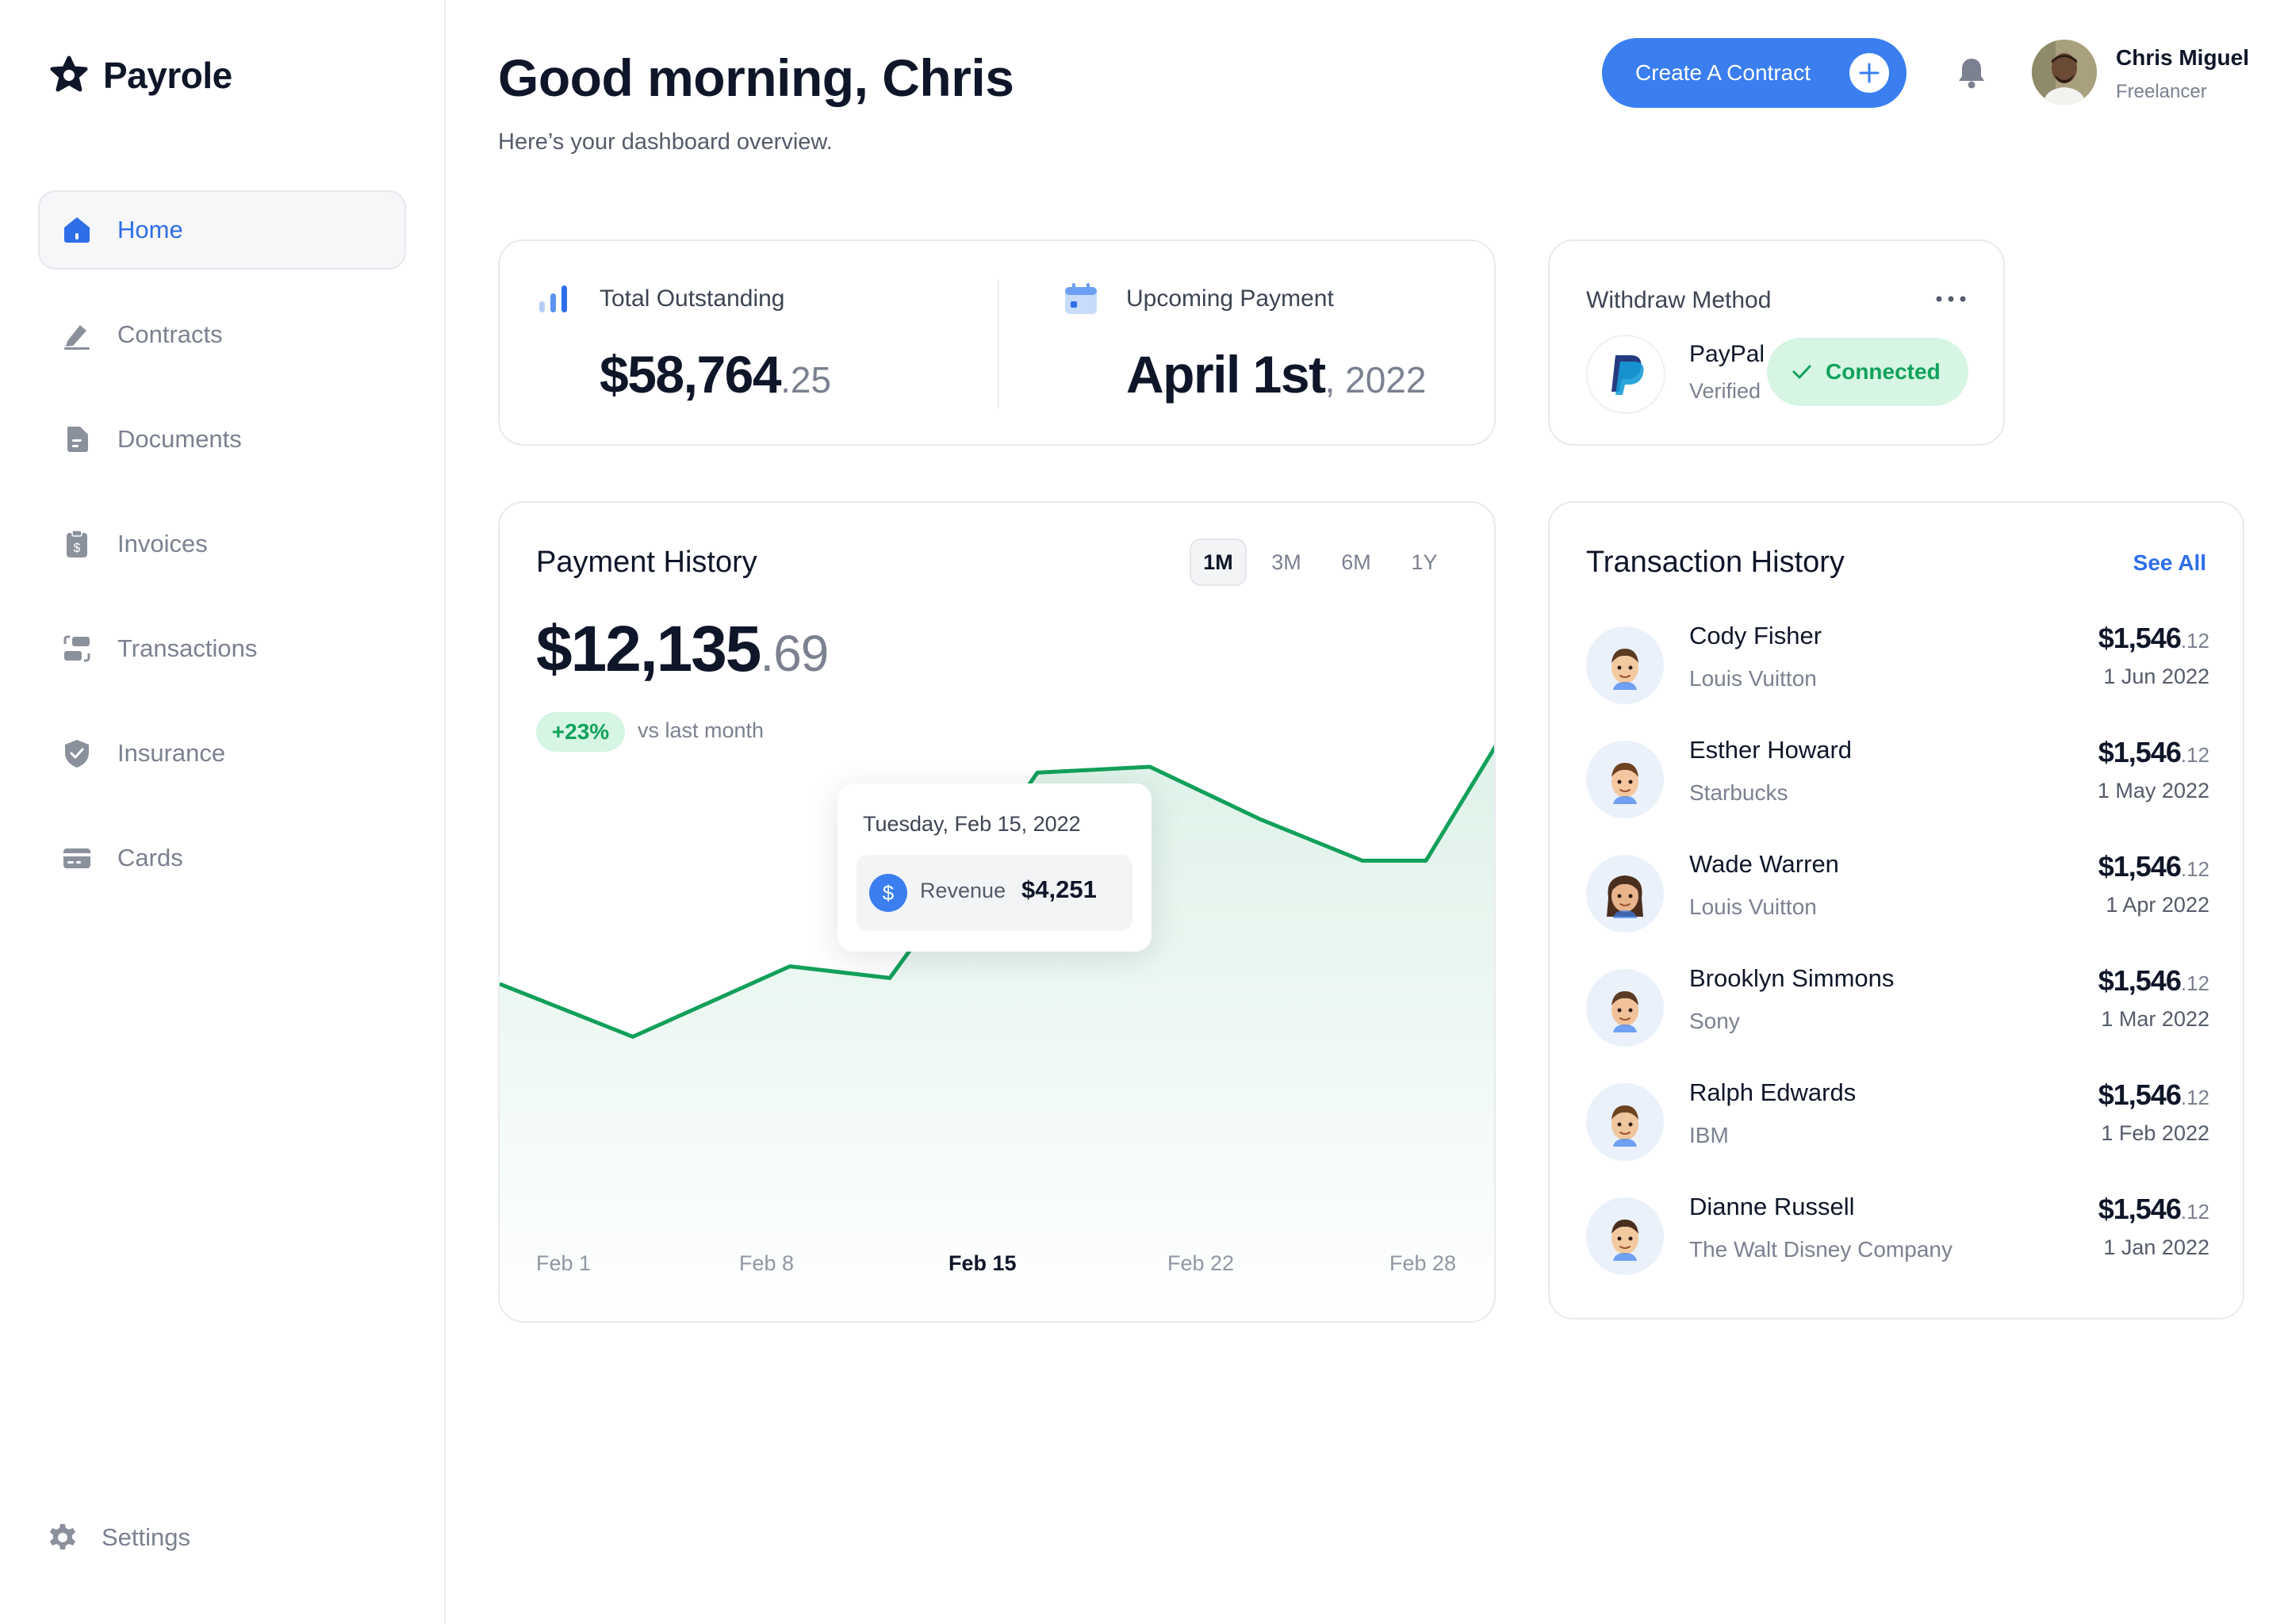 This screenshot has height=1624, width=2284. What do you see at coordinates (715, 374) in the screenshot?
I see `total-outstanding-value: $58,764.25` at bounding box center [715, 374].